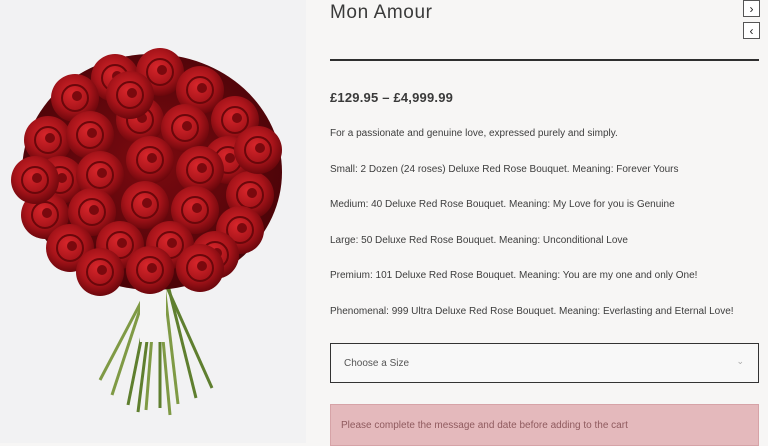  I want to click on chevron-right-icon: ›, so click(751, 8).